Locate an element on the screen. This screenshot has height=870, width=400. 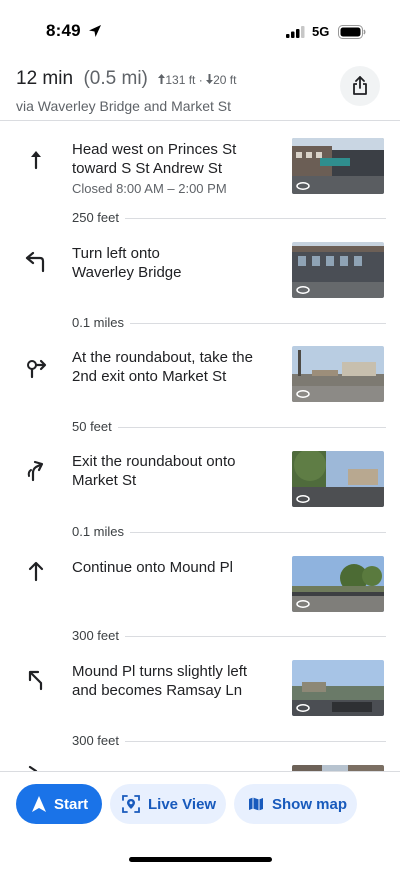
step-line: Mound Pl turns slightly left is located at coordinates (160, 671).